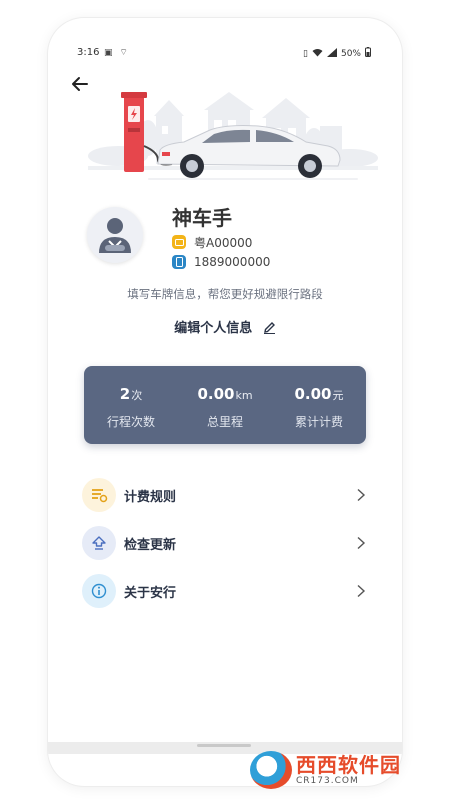 The width and height of the screenshot is (450, 800). Describe the element at coordinates (99, 543) in the screenshot. I see `update-icon` at that location.